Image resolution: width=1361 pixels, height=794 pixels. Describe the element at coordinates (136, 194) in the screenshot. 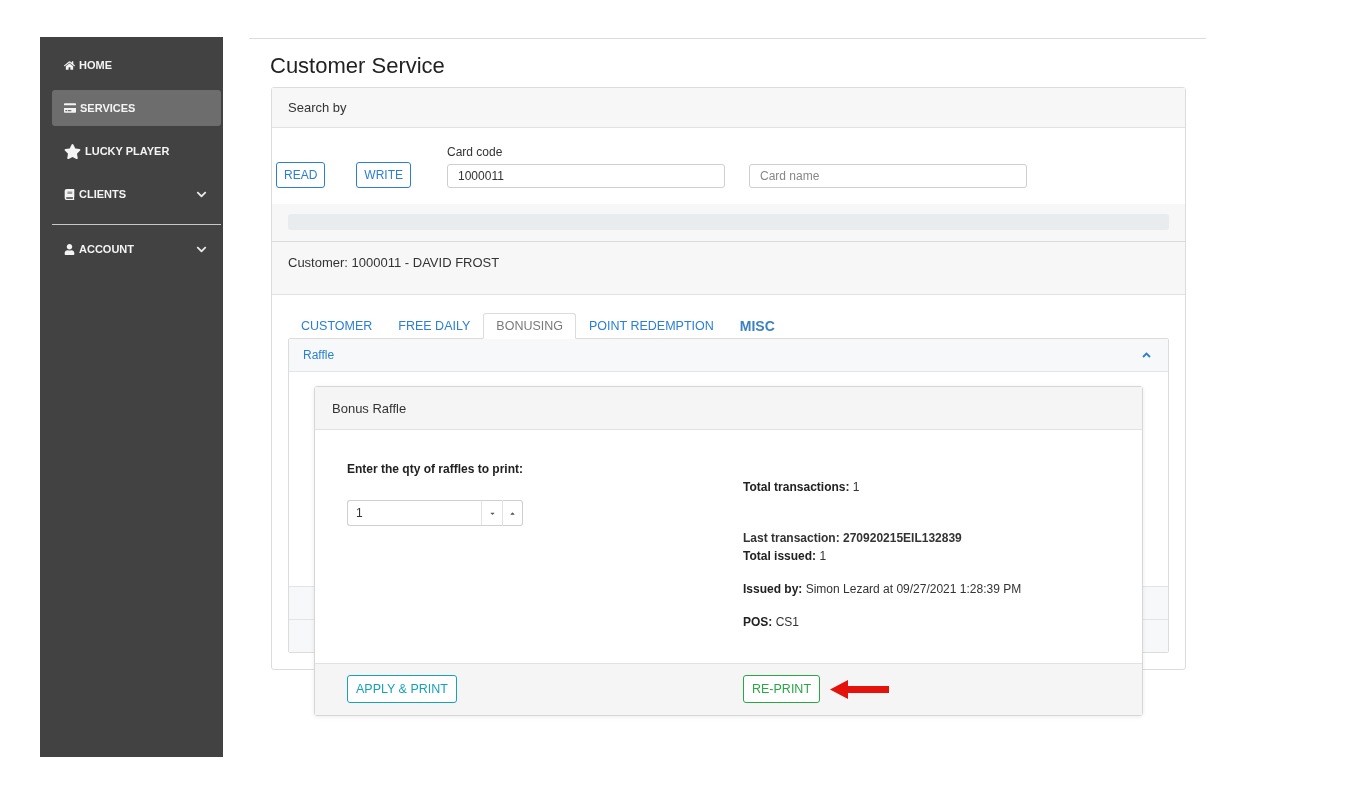

I see `sidebar-item: CLIENTS` at that location.